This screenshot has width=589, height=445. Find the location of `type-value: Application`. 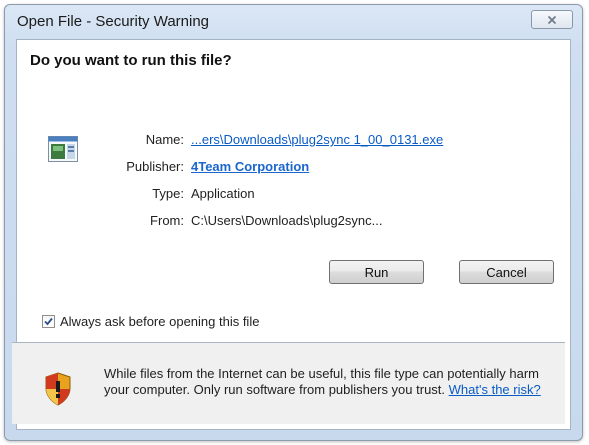

type-value: Application is located at coordinates (223, 193).